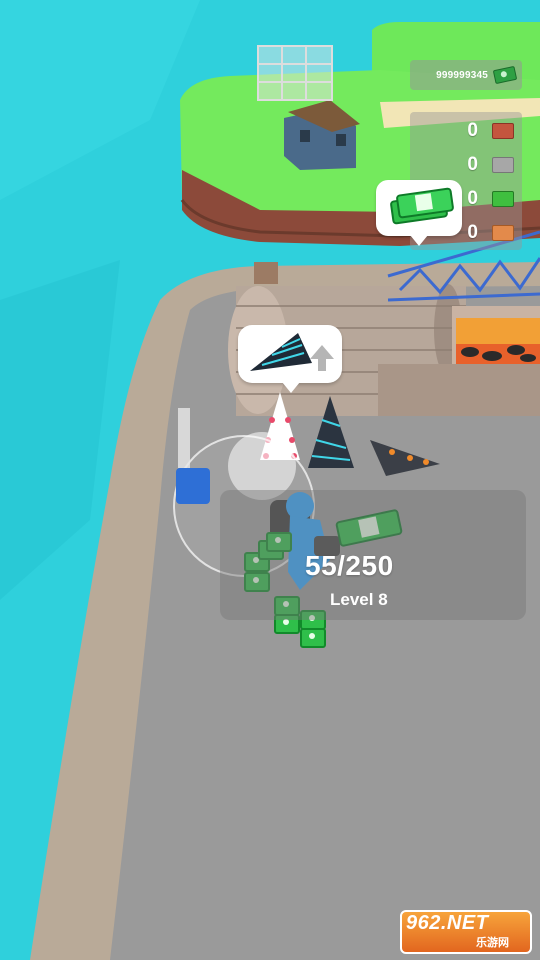 Image resolution: width=540 pixels, height=960 pixels. I want to click on progress-count: 55/250, so click(349, 565).